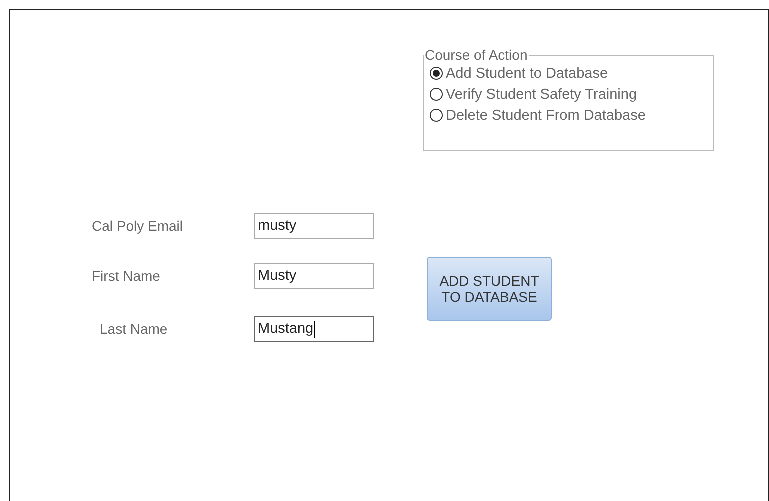  What do you see at coordinates (314, 276) in the screenshot?
I see `input-field: Musty` at bounding box center [314, 276].